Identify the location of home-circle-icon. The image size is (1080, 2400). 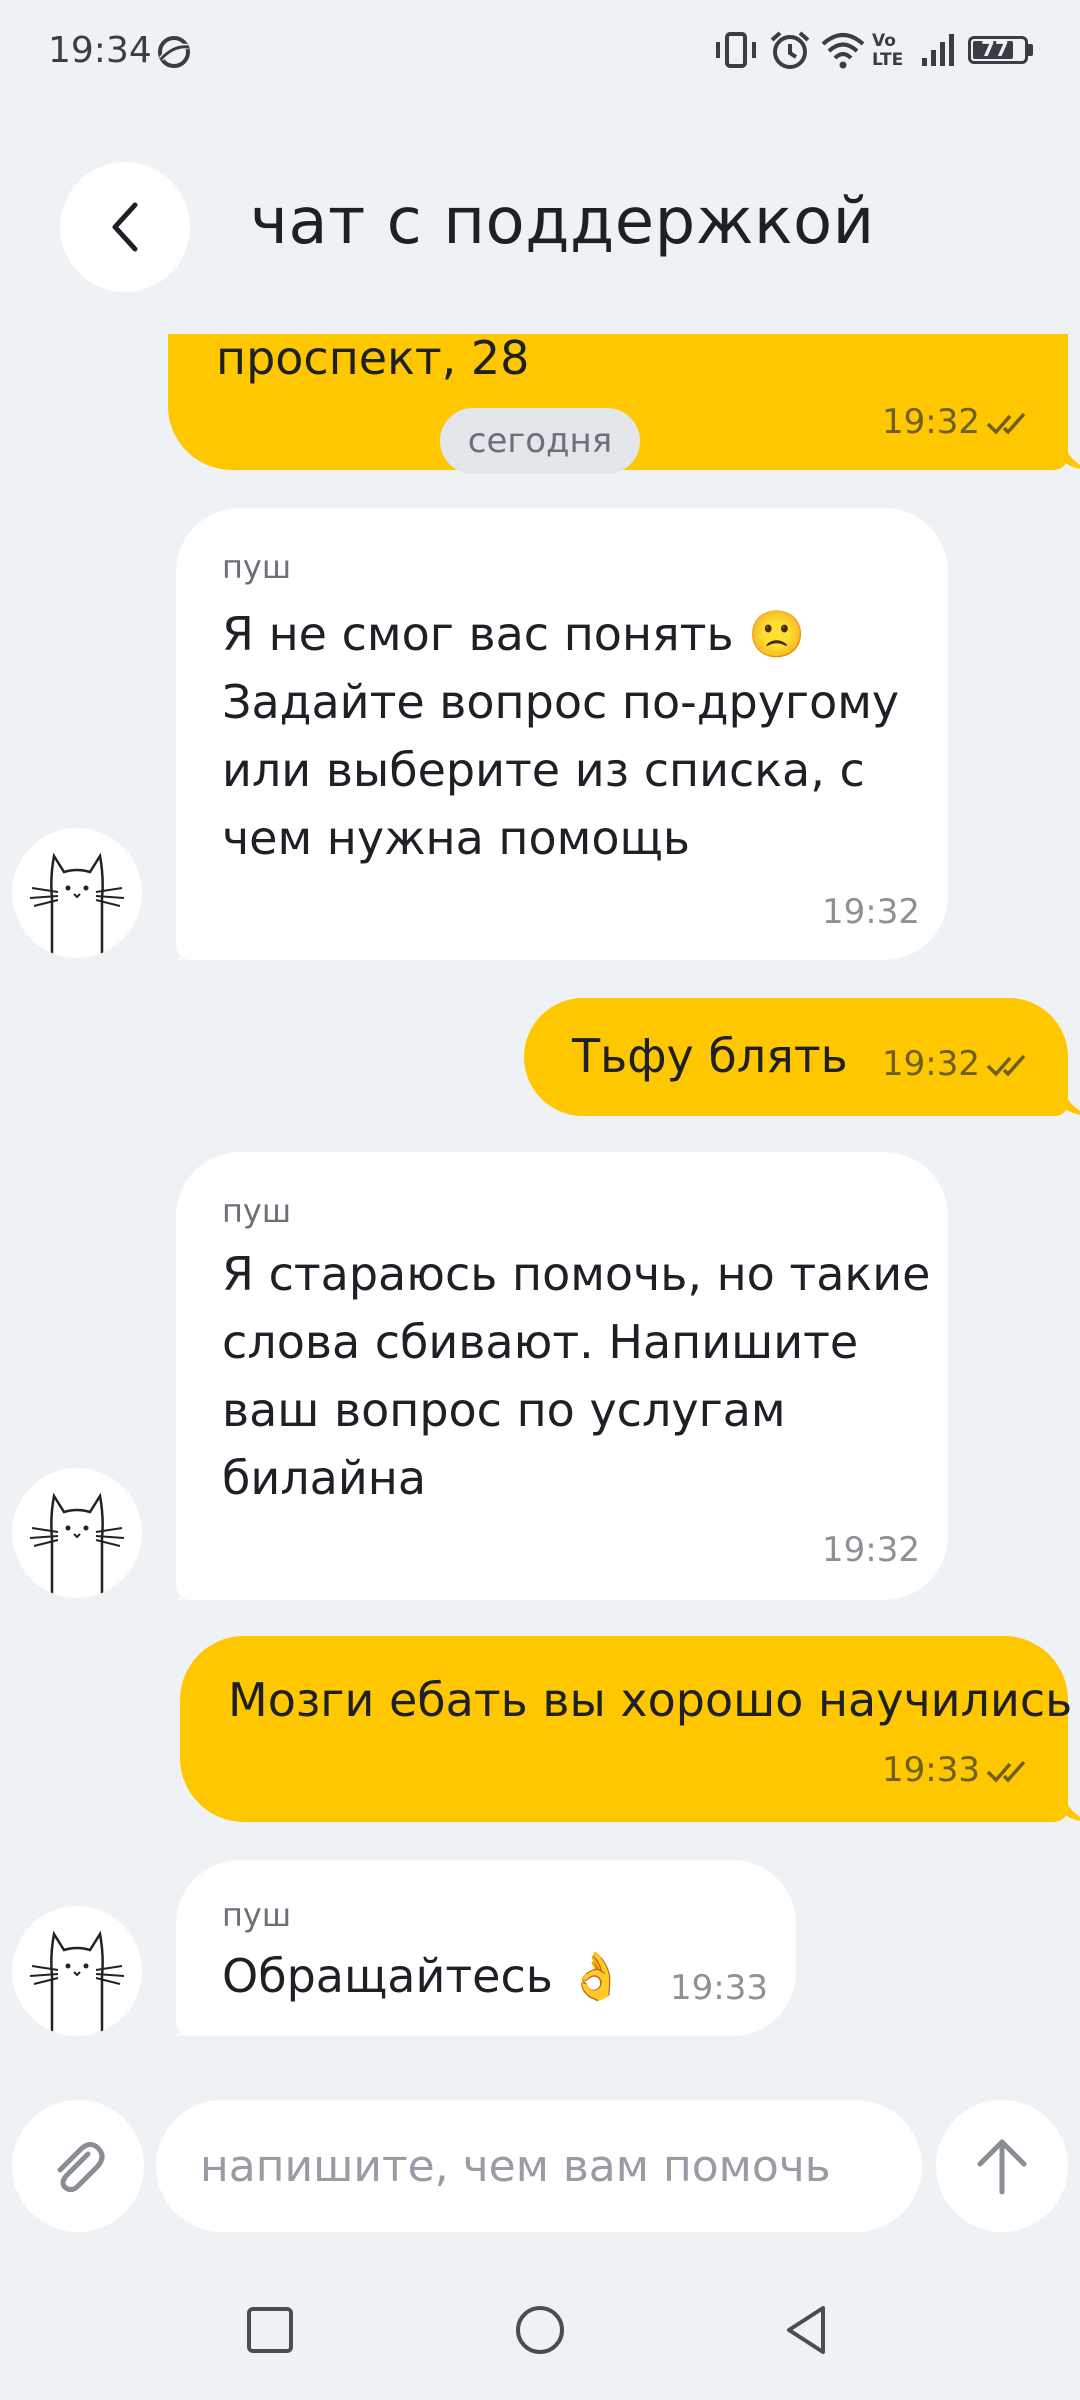
(540, 2330).